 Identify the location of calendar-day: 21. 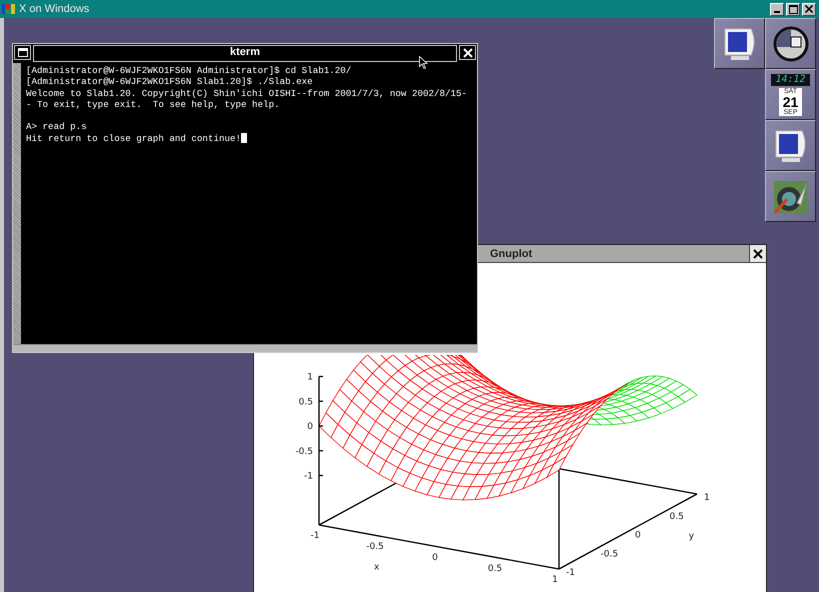
(790, 101).